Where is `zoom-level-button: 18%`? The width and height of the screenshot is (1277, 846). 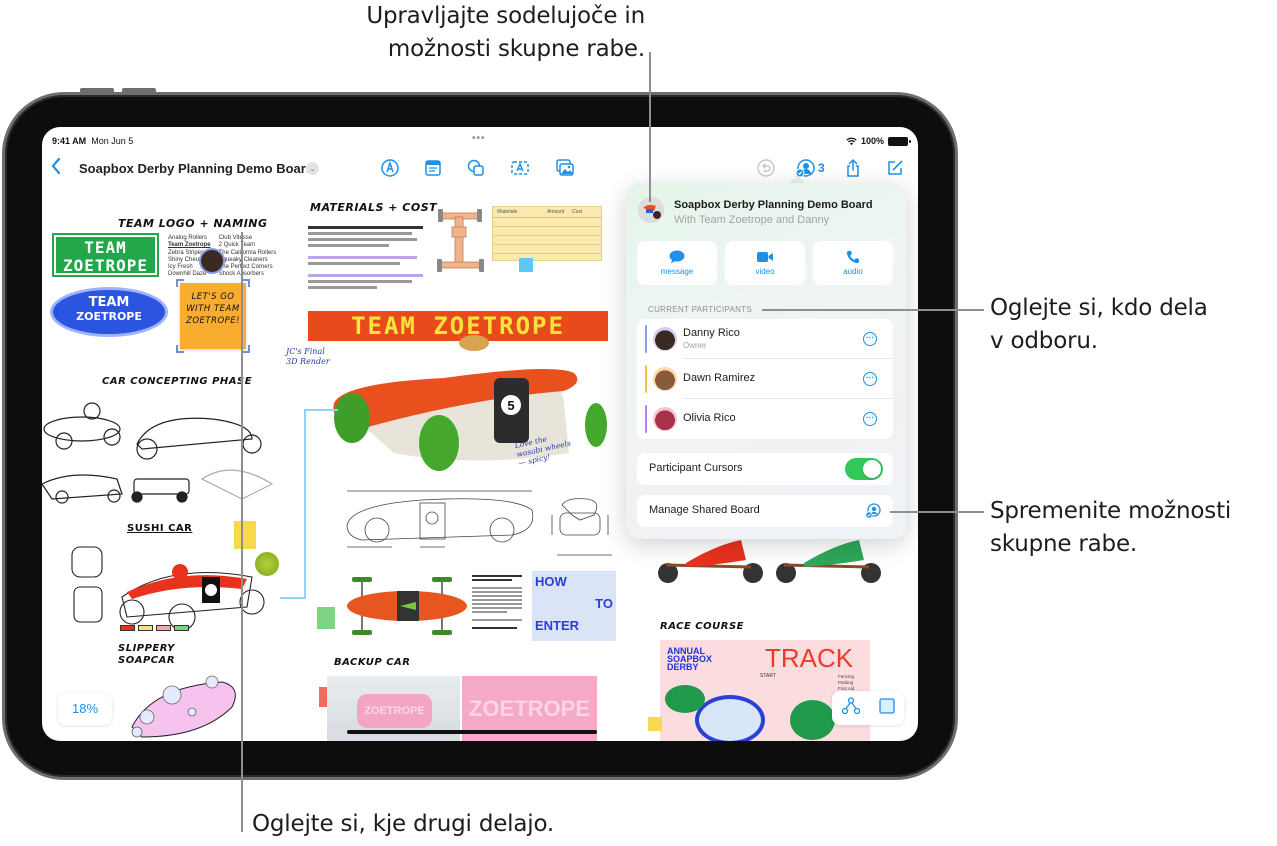 zoom-level-button: 18% is located at coordinates (85, 709).